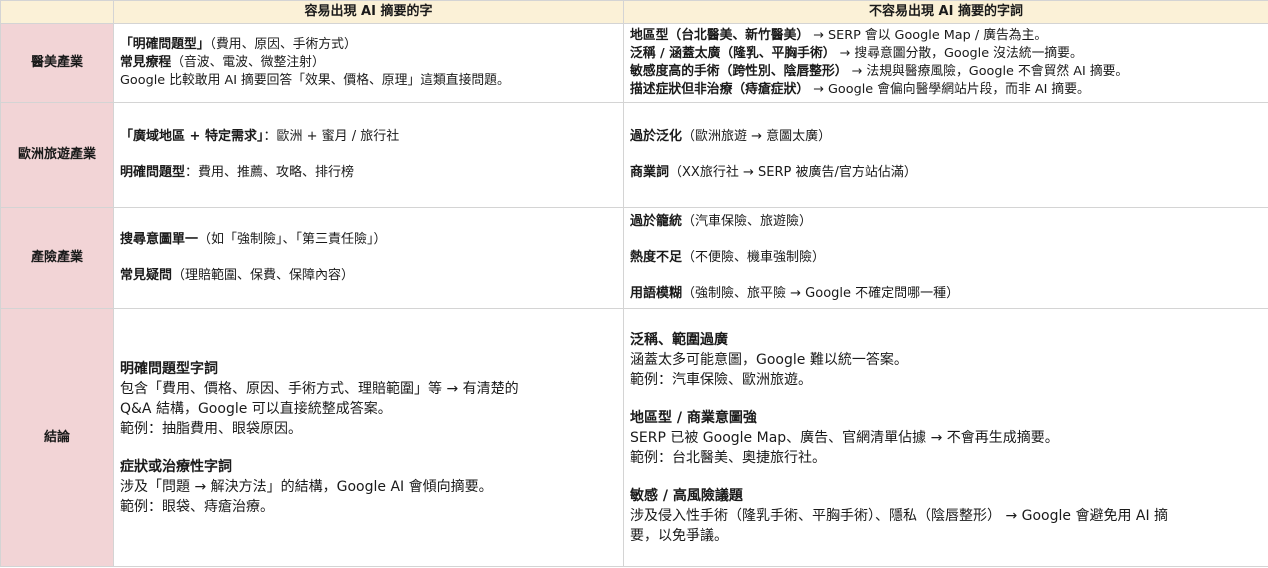 This screenshot has width=1268, height=568. I want to click on cell-line-text: Google 比較敢用 AI 摘要回答「效果、價格、原理」這類直接問題。, so click(315, 80).